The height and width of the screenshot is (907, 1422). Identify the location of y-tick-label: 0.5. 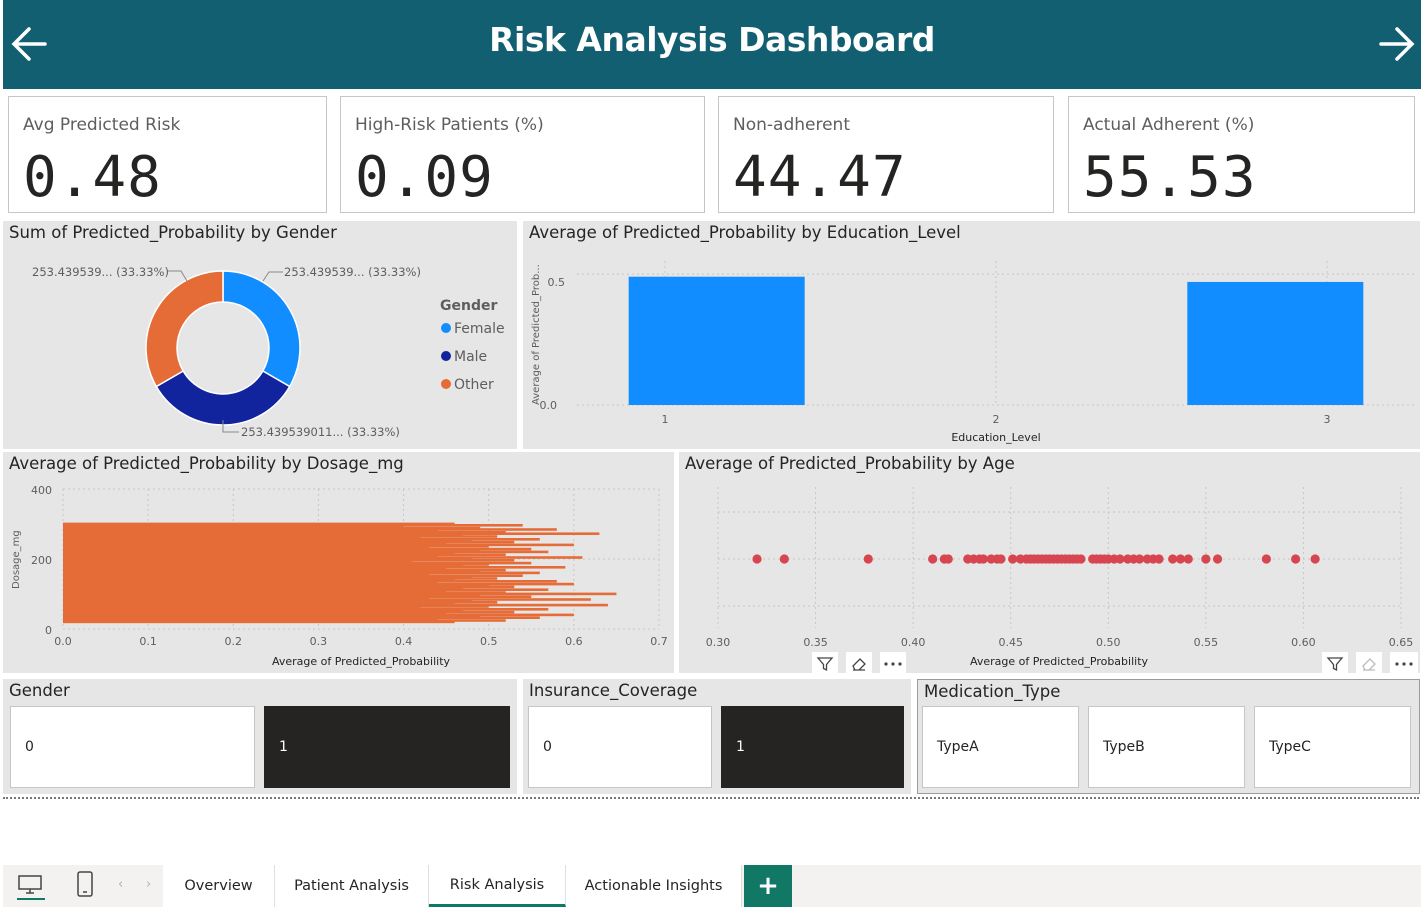
(557, 282).